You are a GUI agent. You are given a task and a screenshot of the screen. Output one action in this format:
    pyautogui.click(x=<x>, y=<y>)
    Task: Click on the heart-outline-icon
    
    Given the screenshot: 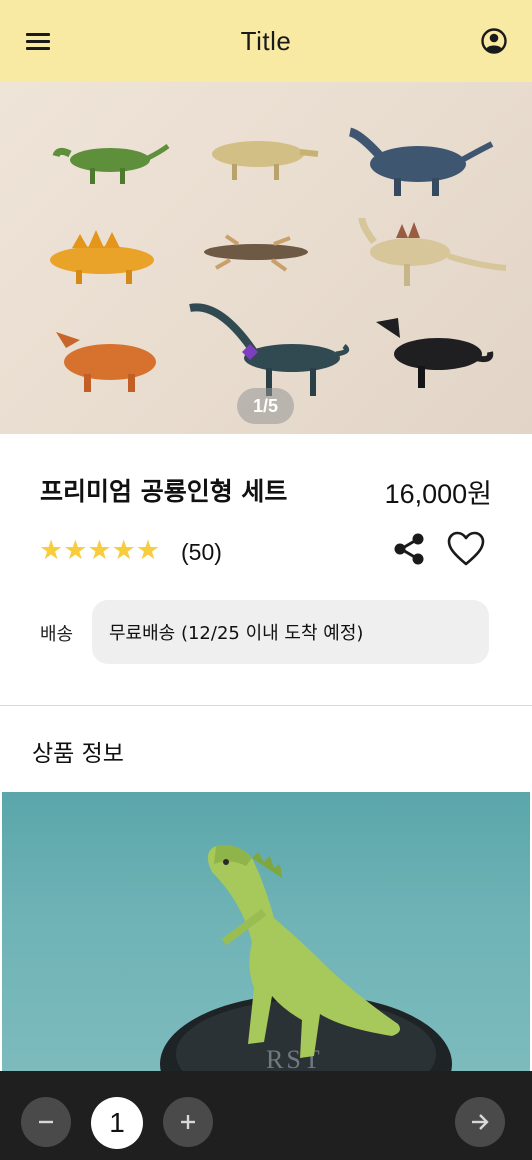 What is the action you would take?
    pyautogui.click(x=466, y=548)
    